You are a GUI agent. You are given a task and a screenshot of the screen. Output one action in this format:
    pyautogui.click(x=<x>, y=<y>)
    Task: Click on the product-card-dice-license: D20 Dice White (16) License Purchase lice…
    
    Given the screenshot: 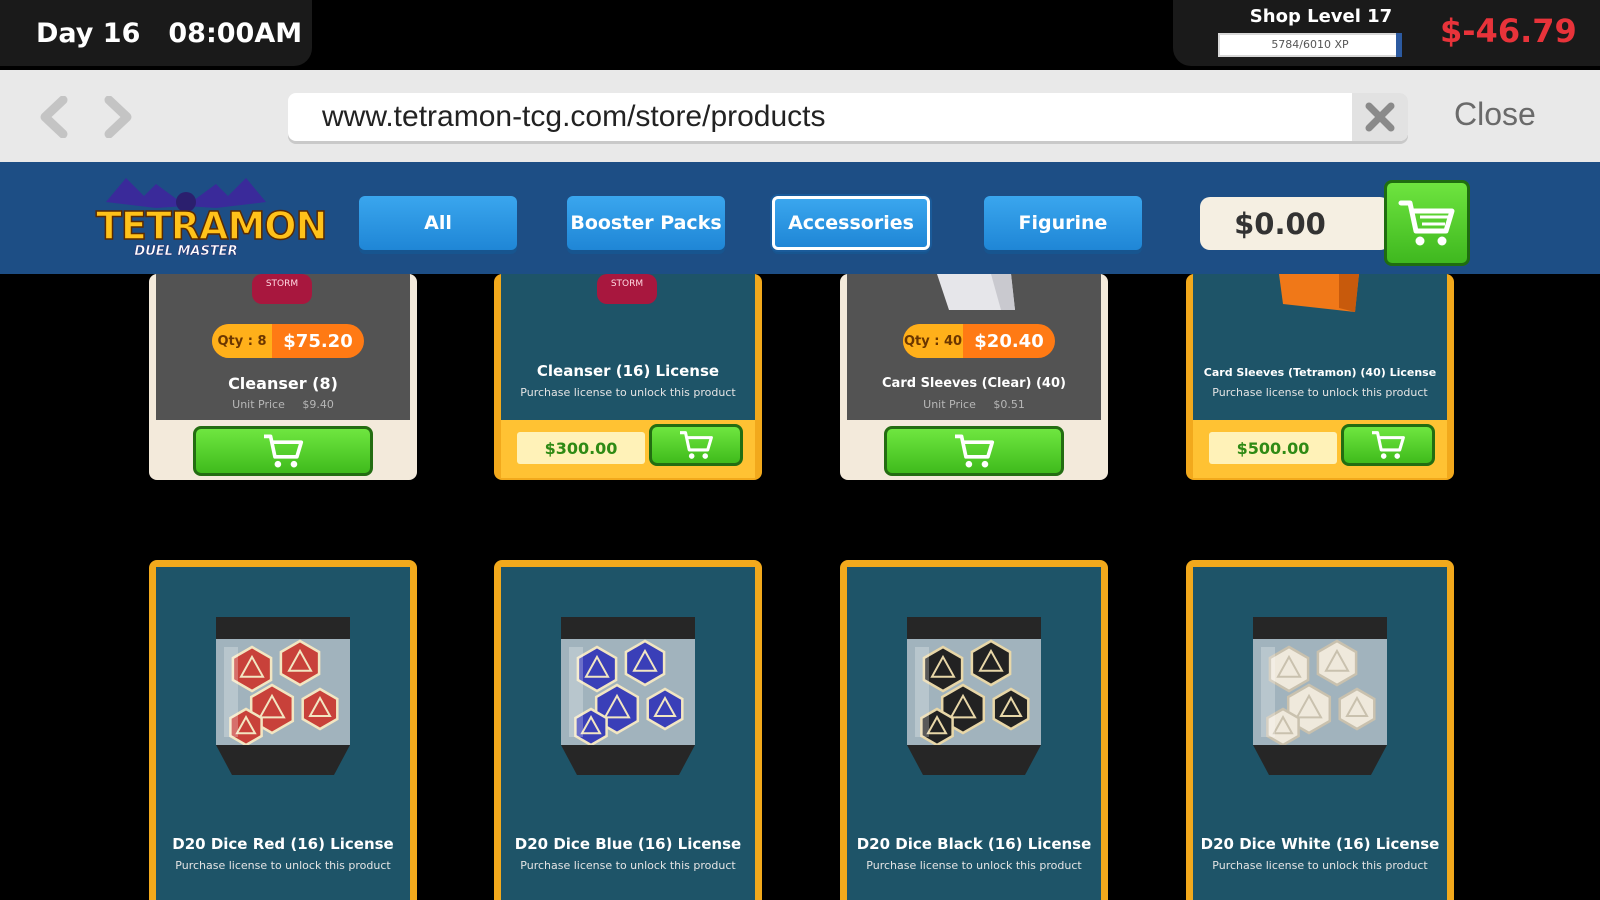 What is the action you would take?
    pyautogui.click(x=1320, y=730)
    